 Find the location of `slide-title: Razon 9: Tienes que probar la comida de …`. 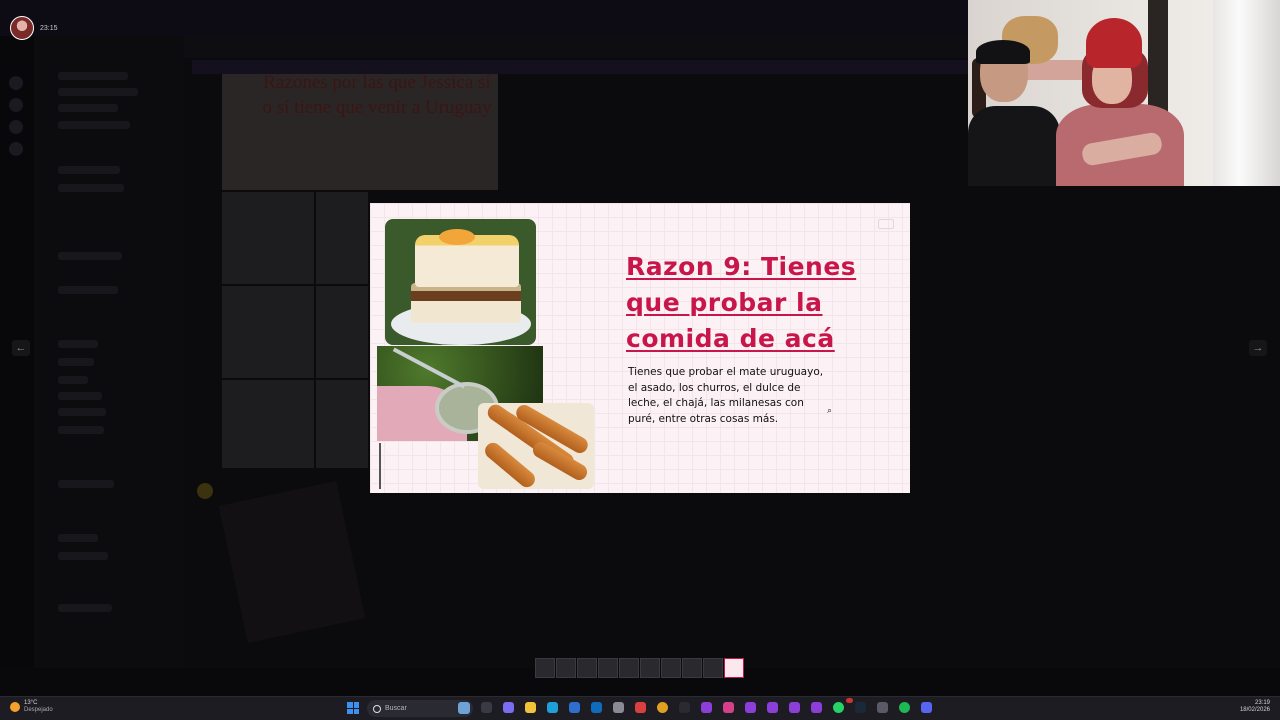

slide-title: Razon 9: Tienes que probar la comida de … is located at coordinates (741, 302).